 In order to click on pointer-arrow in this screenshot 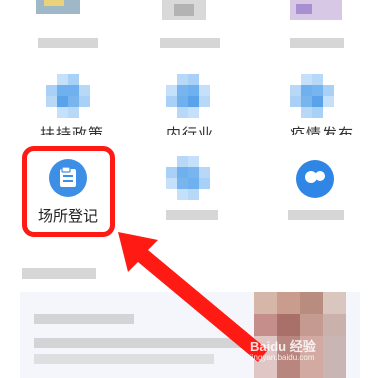, I will do `click(193, 297)`.